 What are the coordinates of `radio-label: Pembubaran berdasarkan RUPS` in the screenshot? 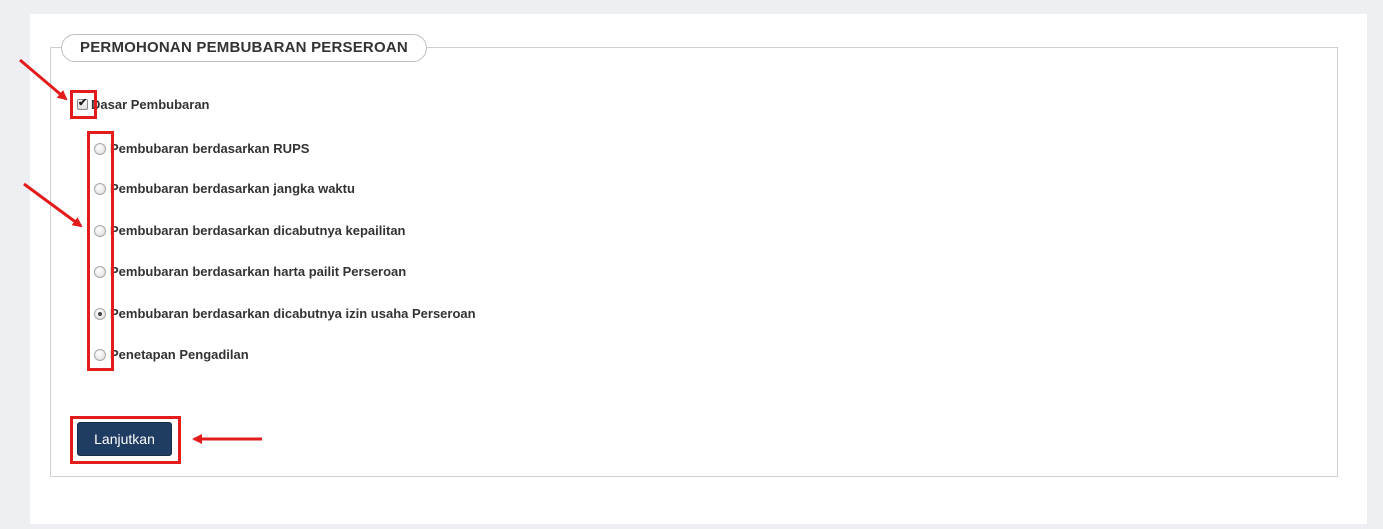 It's located at (210, 148).